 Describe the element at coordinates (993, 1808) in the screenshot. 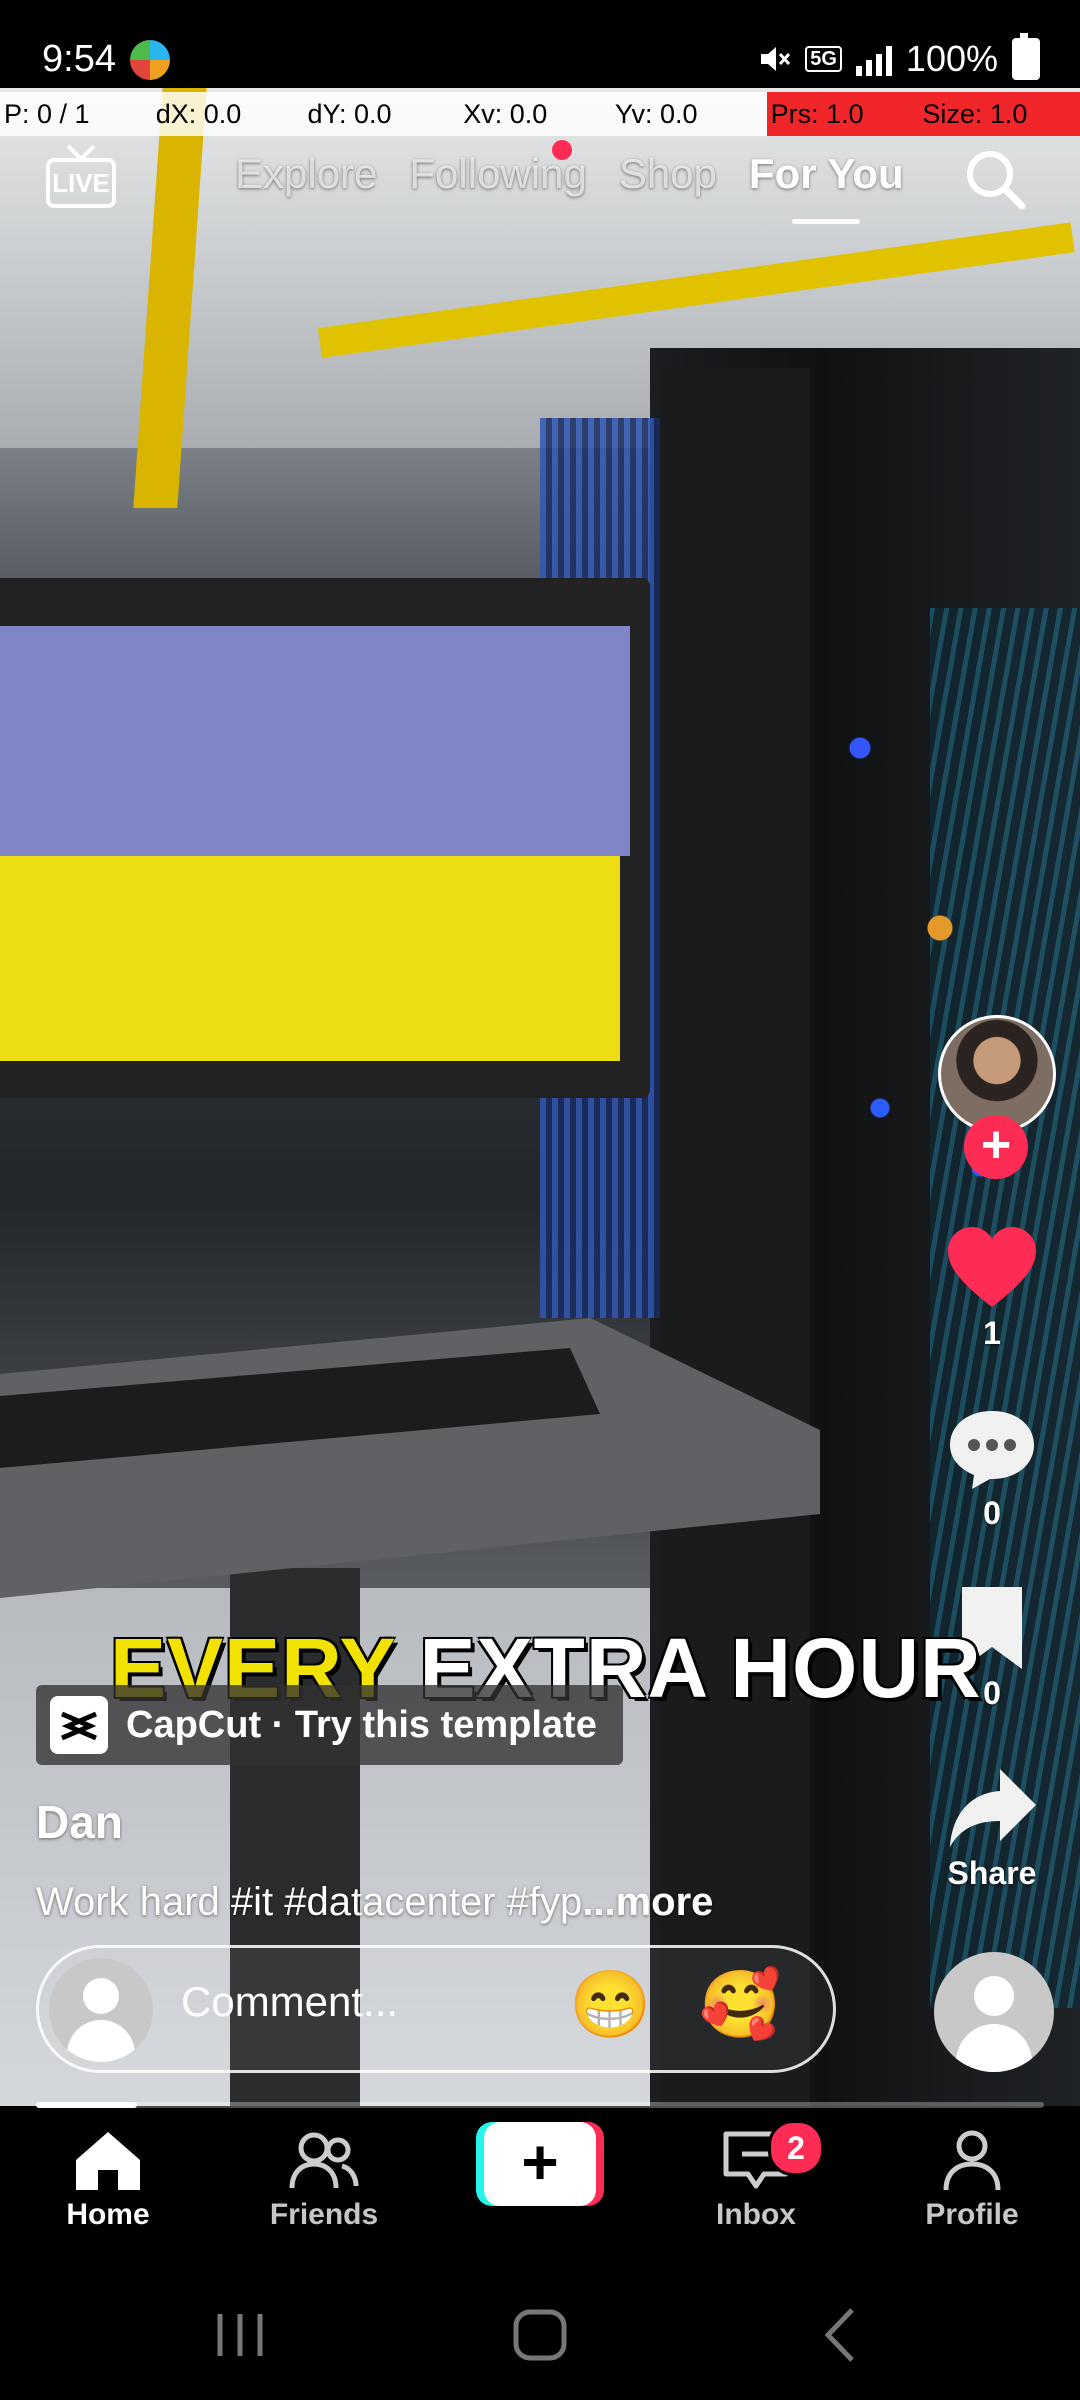

I see `share-arrow-icon` at that location.